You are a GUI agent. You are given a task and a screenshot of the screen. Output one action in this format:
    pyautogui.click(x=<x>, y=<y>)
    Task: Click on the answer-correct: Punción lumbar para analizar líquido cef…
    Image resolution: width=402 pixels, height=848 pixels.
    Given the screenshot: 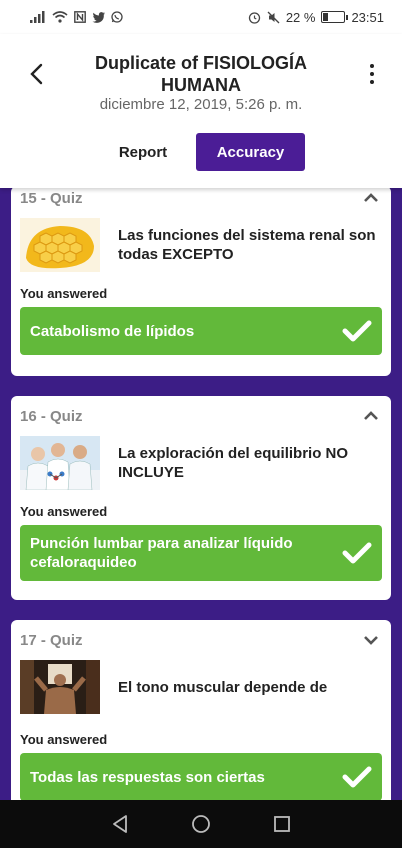 What is the action you would take?
    pyautogui.click(x=201, y=553)
    